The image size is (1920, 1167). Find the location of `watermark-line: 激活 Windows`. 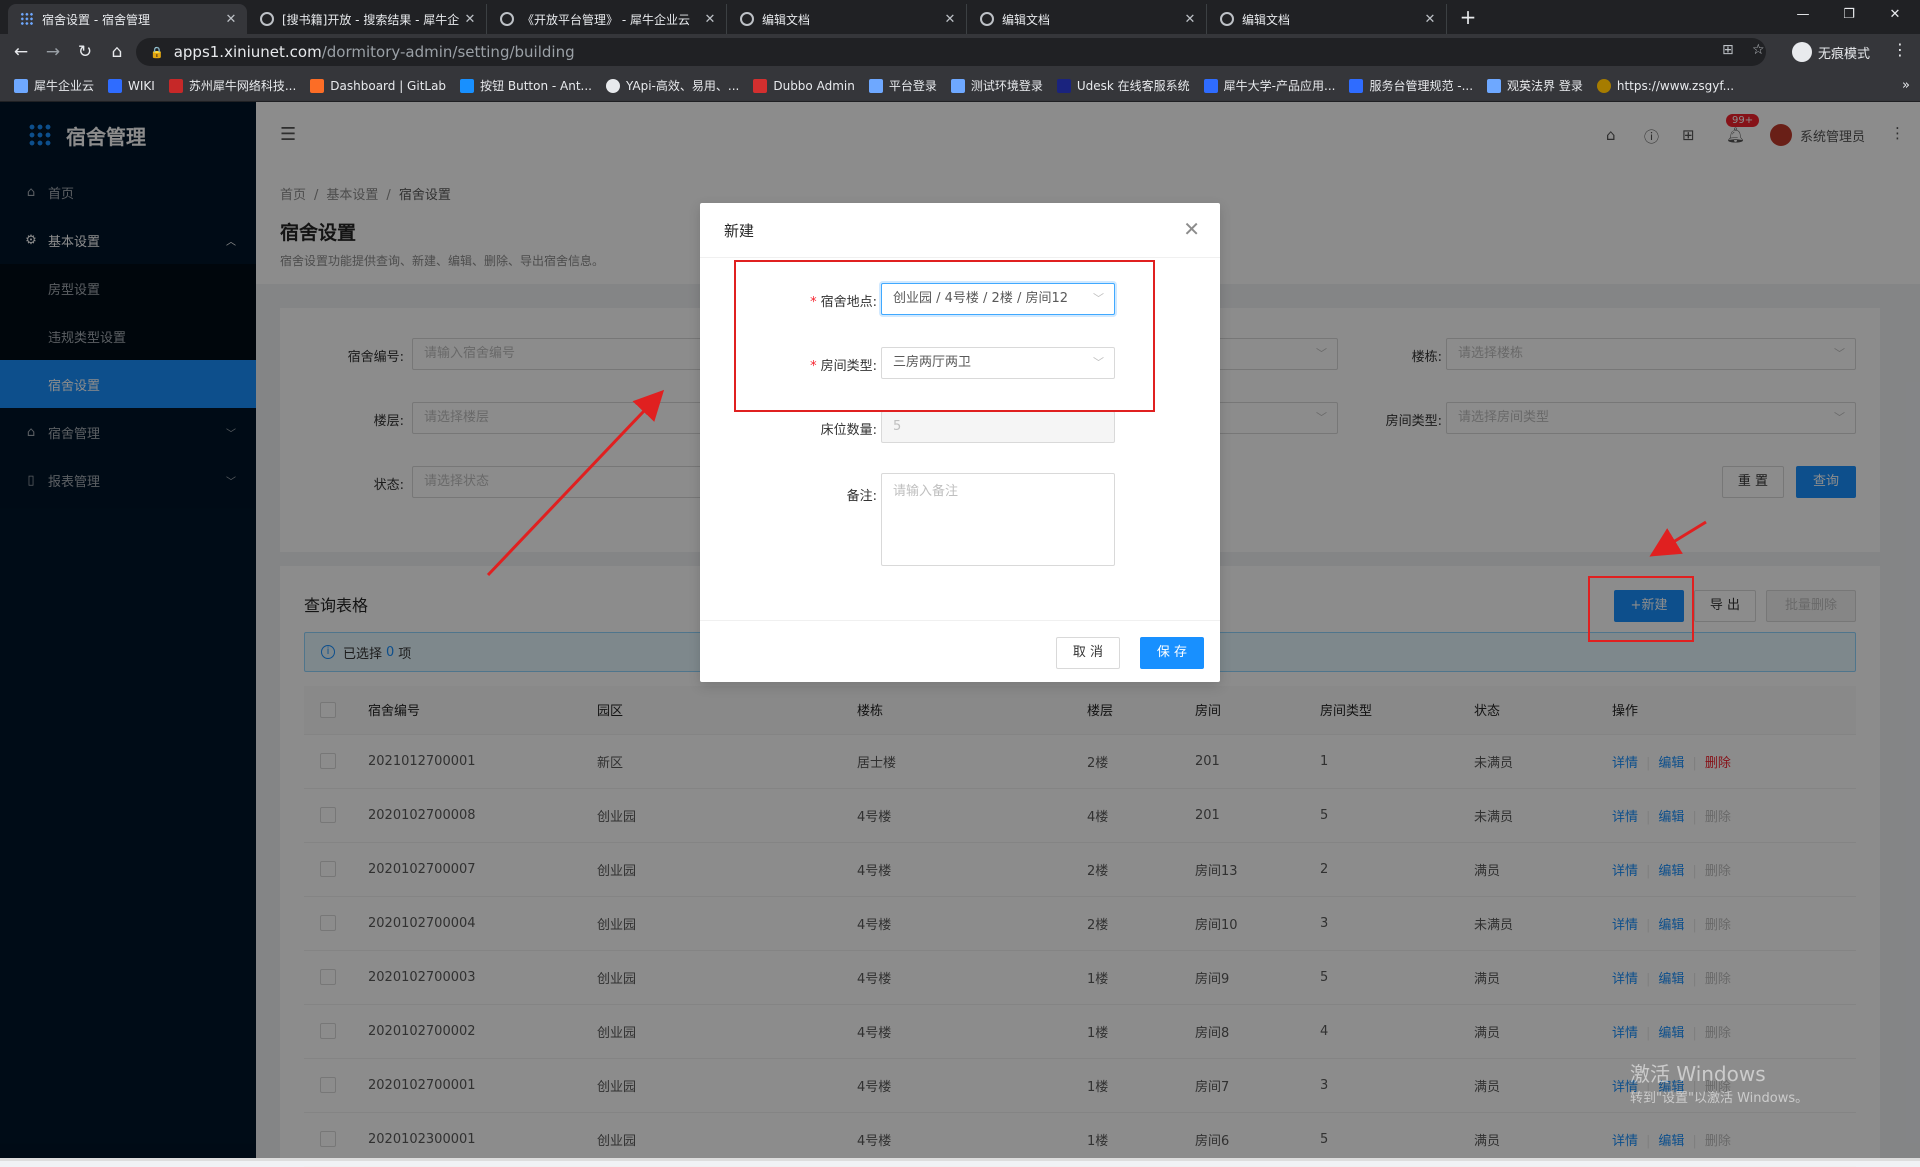

watermark-line: 激活 Windows is located at coordinates (1698, 1074).